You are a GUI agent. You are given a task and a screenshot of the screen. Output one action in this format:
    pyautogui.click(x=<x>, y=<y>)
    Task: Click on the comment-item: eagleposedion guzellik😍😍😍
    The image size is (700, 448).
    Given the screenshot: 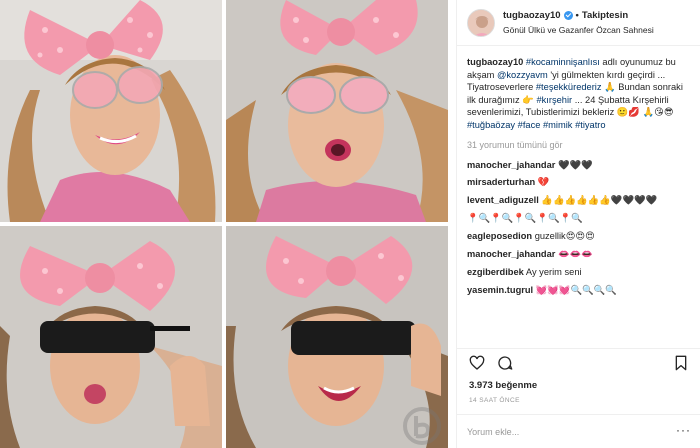 What is the action you would take?
    pyautogui.click(x=580, y=236)
    